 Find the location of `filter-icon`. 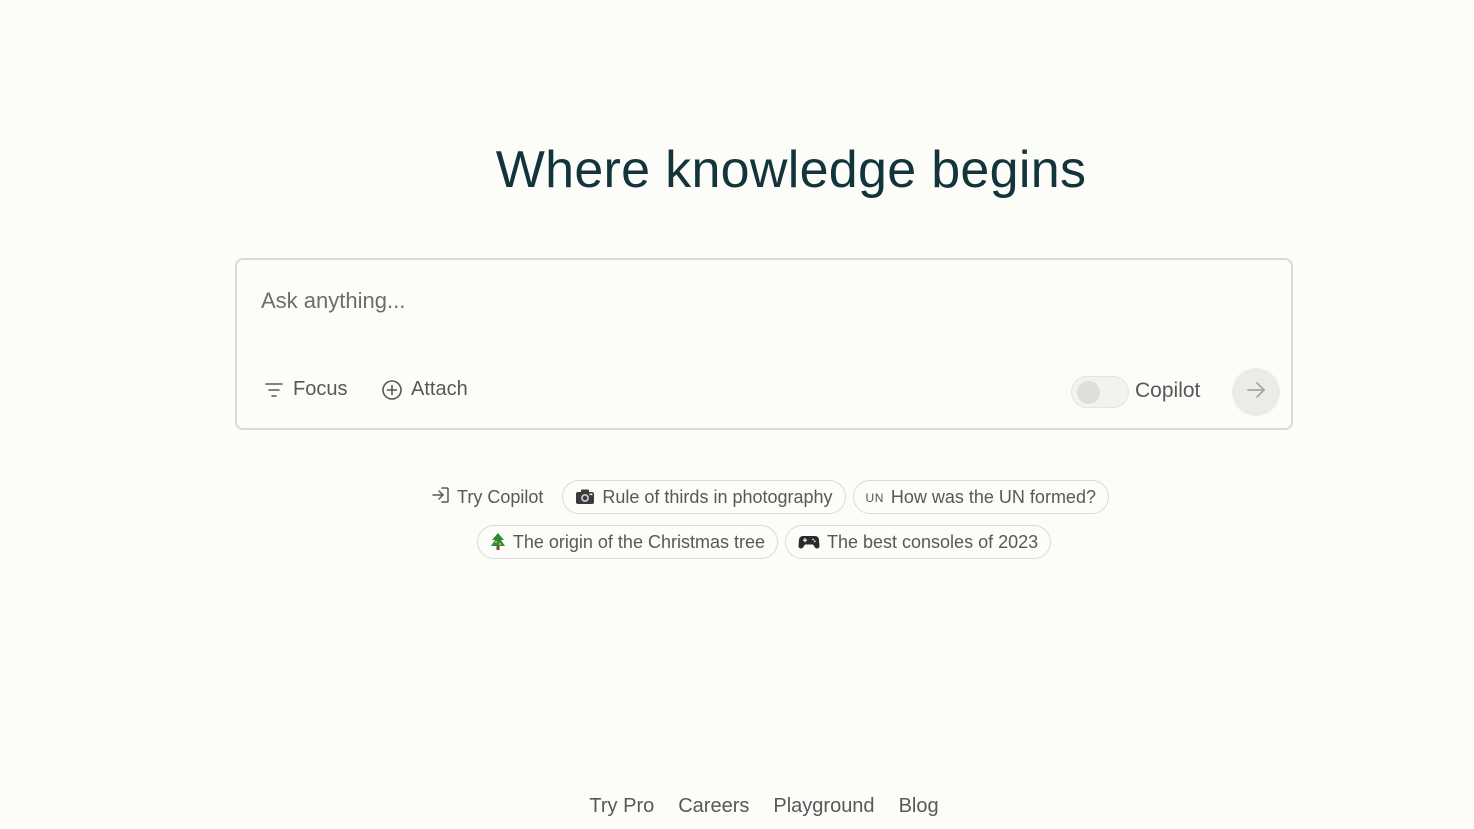

filter-icon is located at coordinates (274, 390).